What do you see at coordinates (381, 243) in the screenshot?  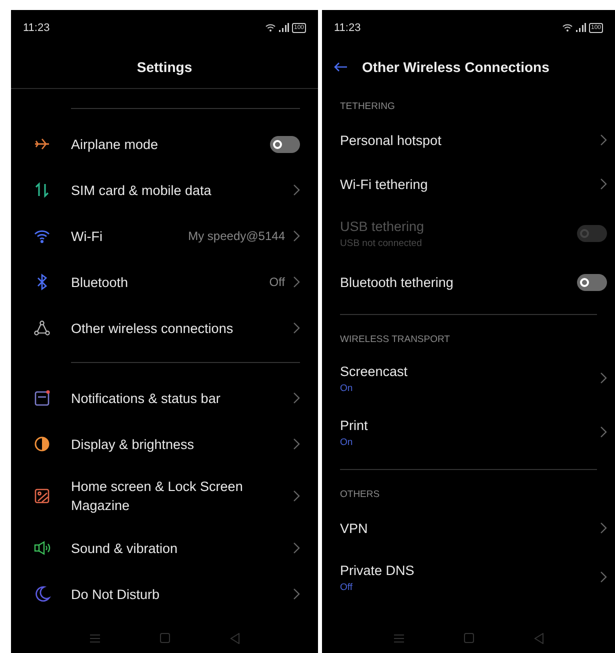 I see `item-subtitle: USB not connected` at bounding box center [381, 243].